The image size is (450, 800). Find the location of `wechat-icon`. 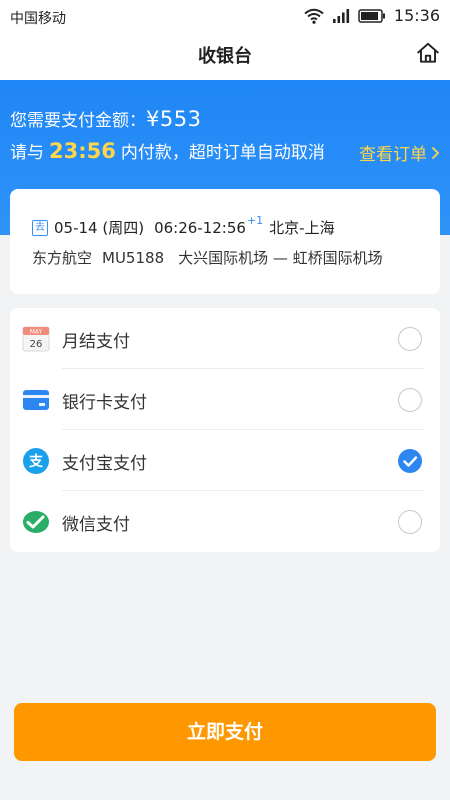

wechat-icon is located at coordinates (36, 522).